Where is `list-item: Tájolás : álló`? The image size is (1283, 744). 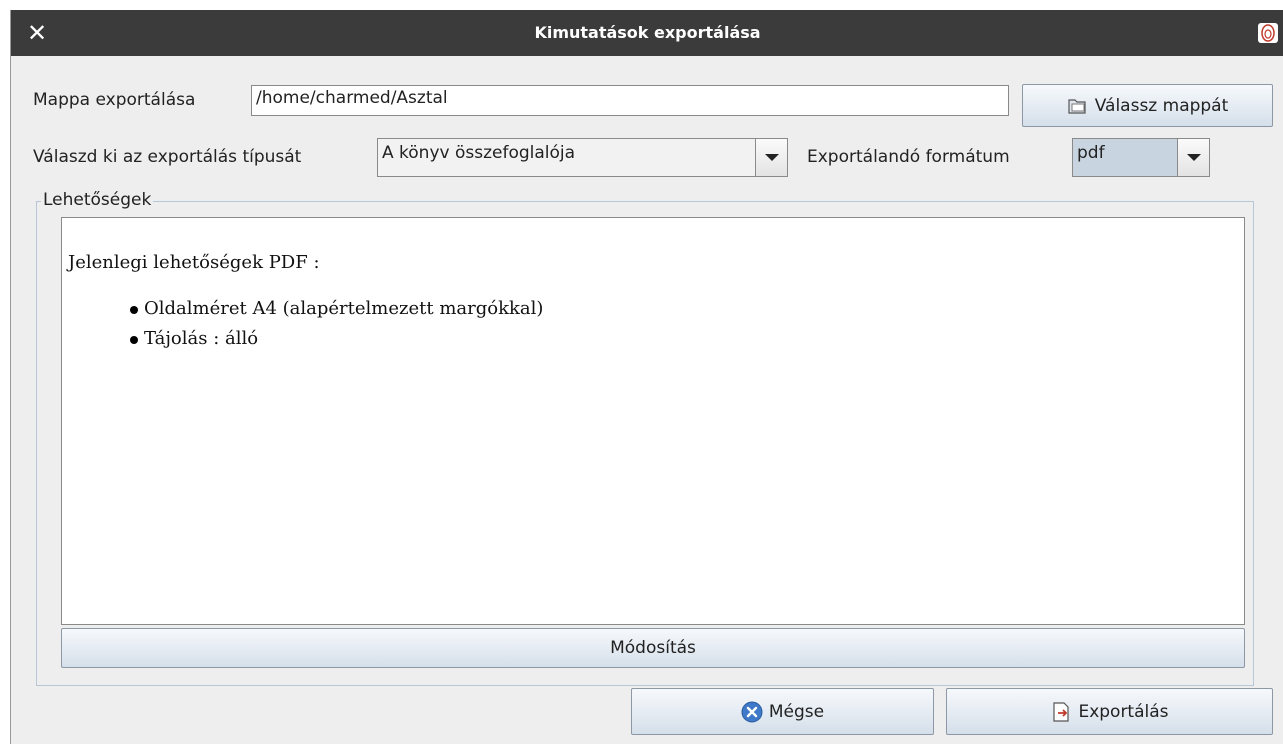
list-item: Tájolás : álló is located at coordinates (335, 339).